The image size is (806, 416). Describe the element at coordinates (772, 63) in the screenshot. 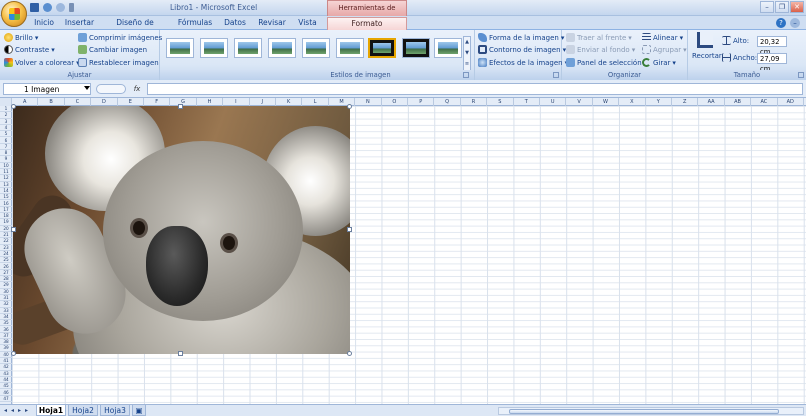

I see `width-field: 27,09 cm` at that location.